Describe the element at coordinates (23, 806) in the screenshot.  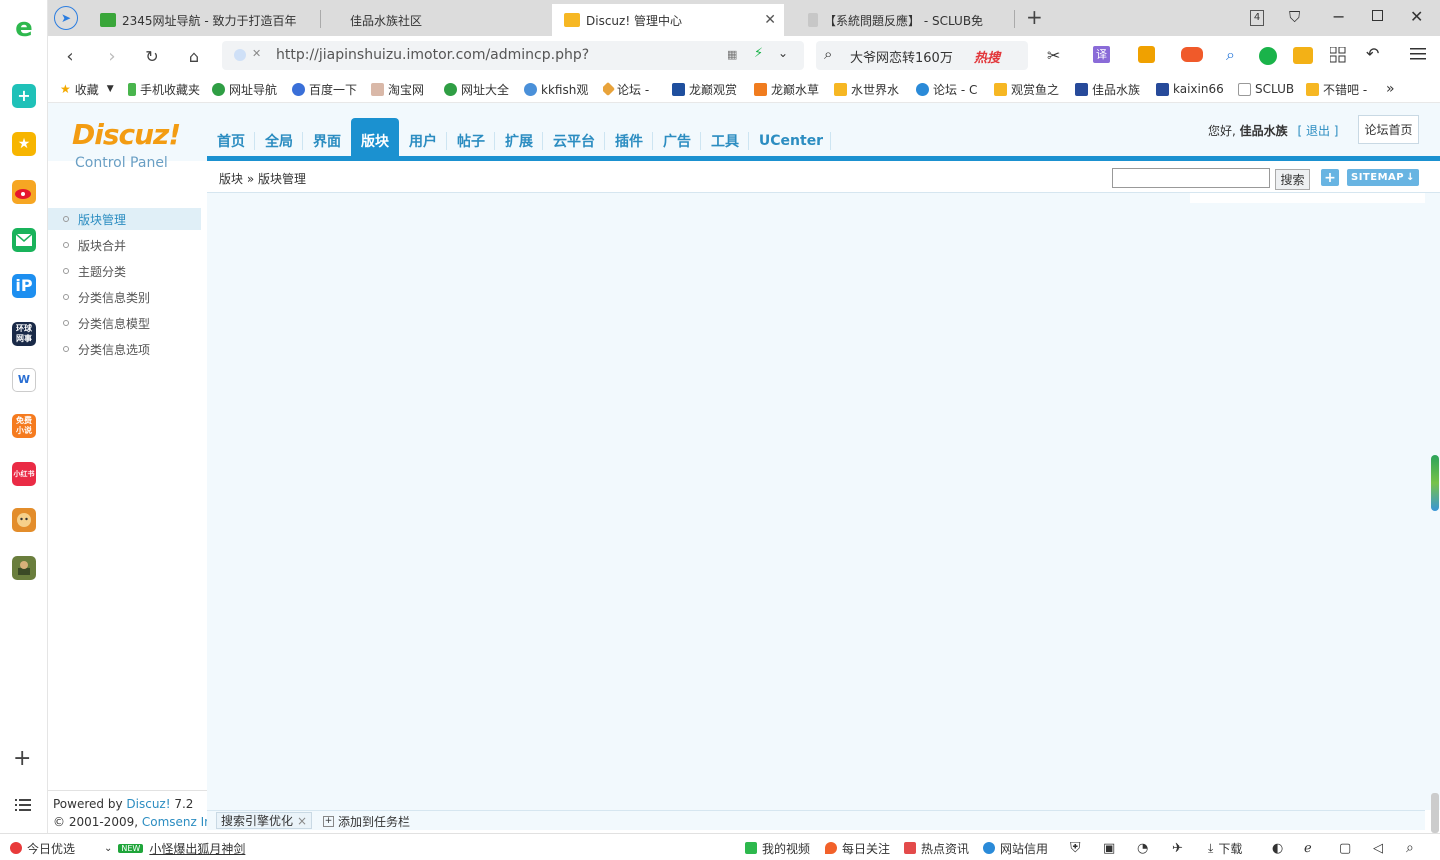
I see `list-menu-icon` at that location.